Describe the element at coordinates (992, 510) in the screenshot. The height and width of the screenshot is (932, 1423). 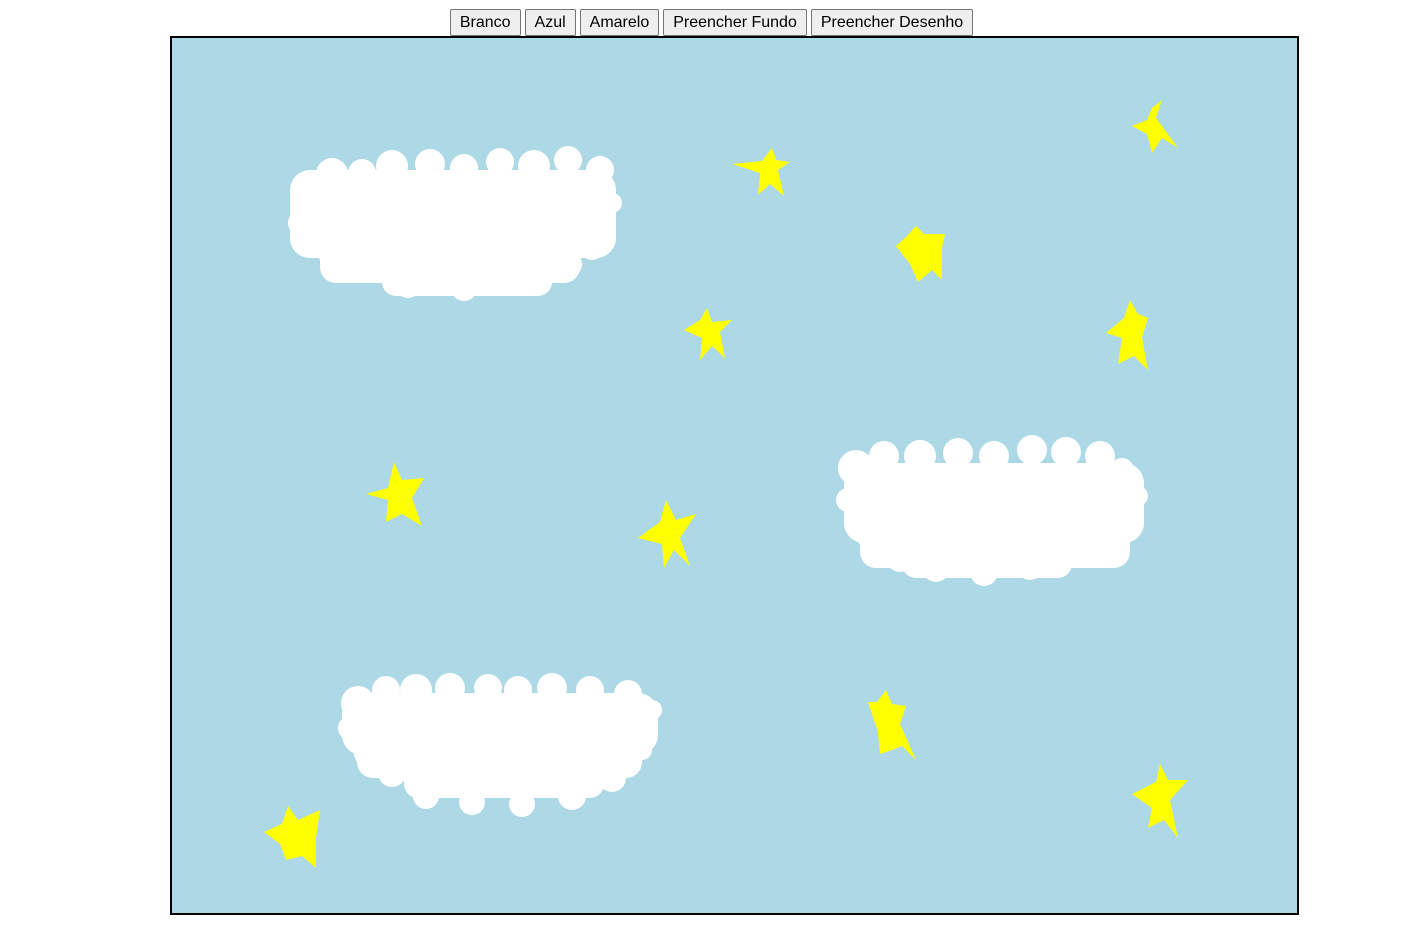
I see `cloud-middle-right` at that location.